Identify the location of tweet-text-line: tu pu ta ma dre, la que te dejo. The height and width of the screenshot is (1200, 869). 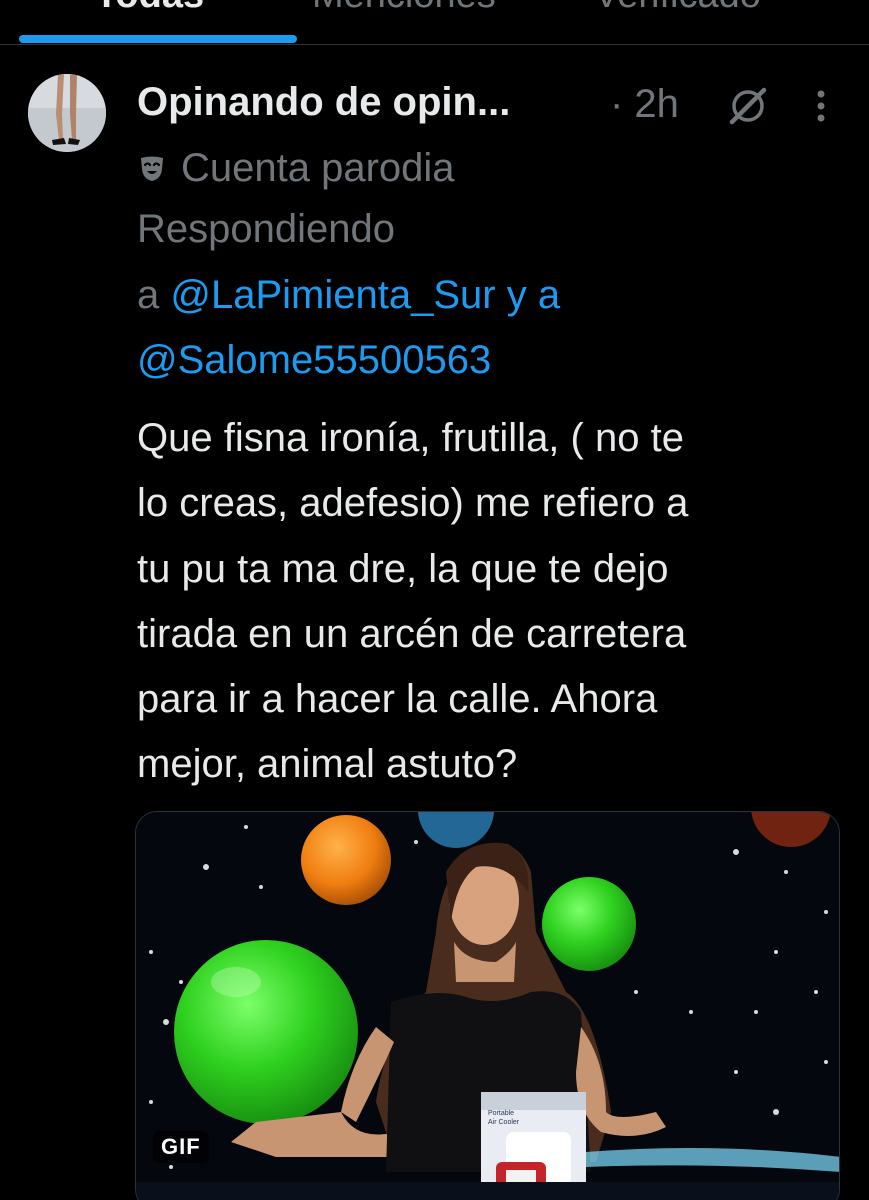
(403, 569).